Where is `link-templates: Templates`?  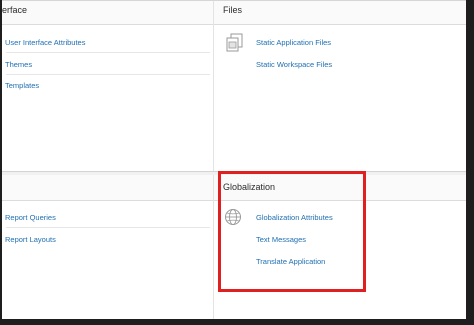 link-templates: Templates is located at coordinates (22, 85).